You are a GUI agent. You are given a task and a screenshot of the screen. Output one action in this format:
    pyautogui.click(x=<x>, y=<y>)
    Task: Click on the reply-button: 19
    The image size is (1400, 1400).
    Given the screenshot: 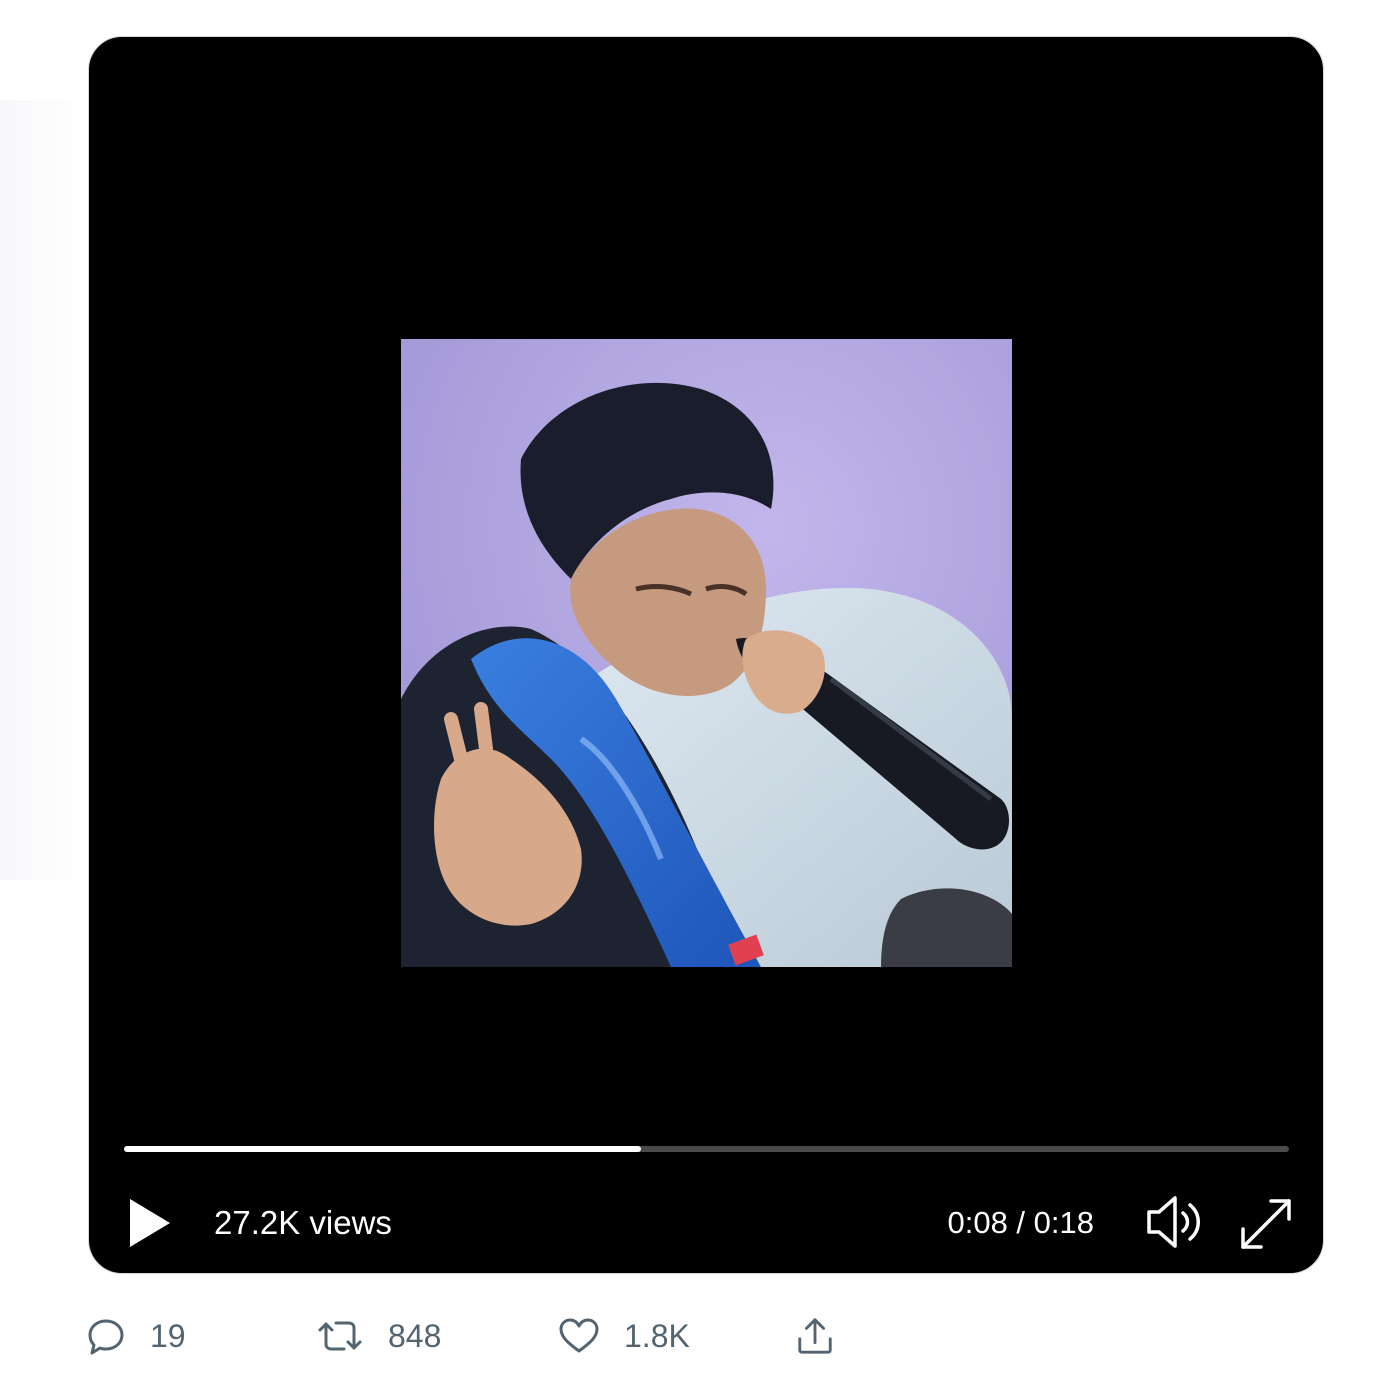 What is the action you would take?
    pyautogui.click(x=136, y=1336)
    